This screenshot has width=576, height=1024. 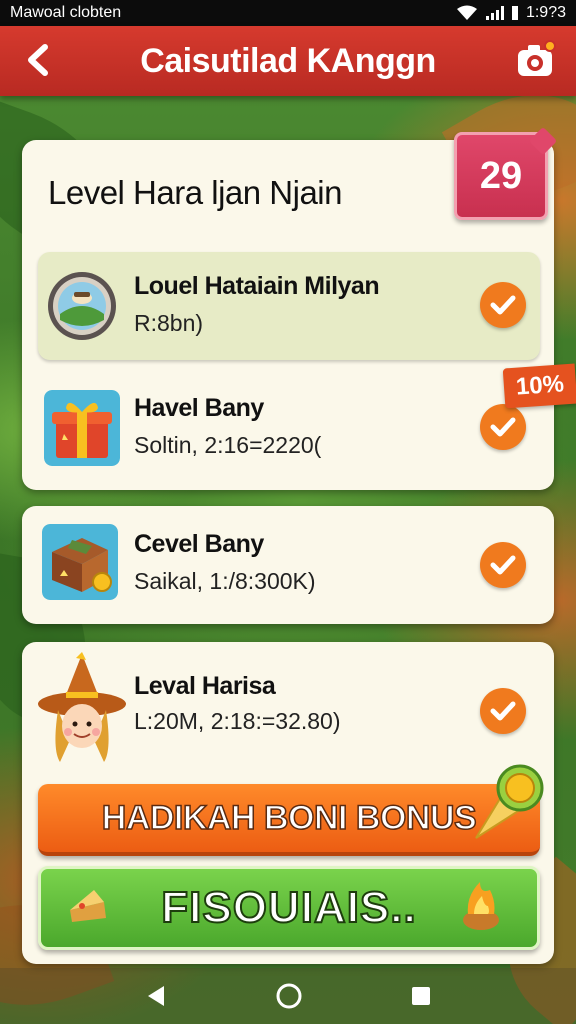 I want to click on calendar-date-badge: 29, so click(x=501, y=176).